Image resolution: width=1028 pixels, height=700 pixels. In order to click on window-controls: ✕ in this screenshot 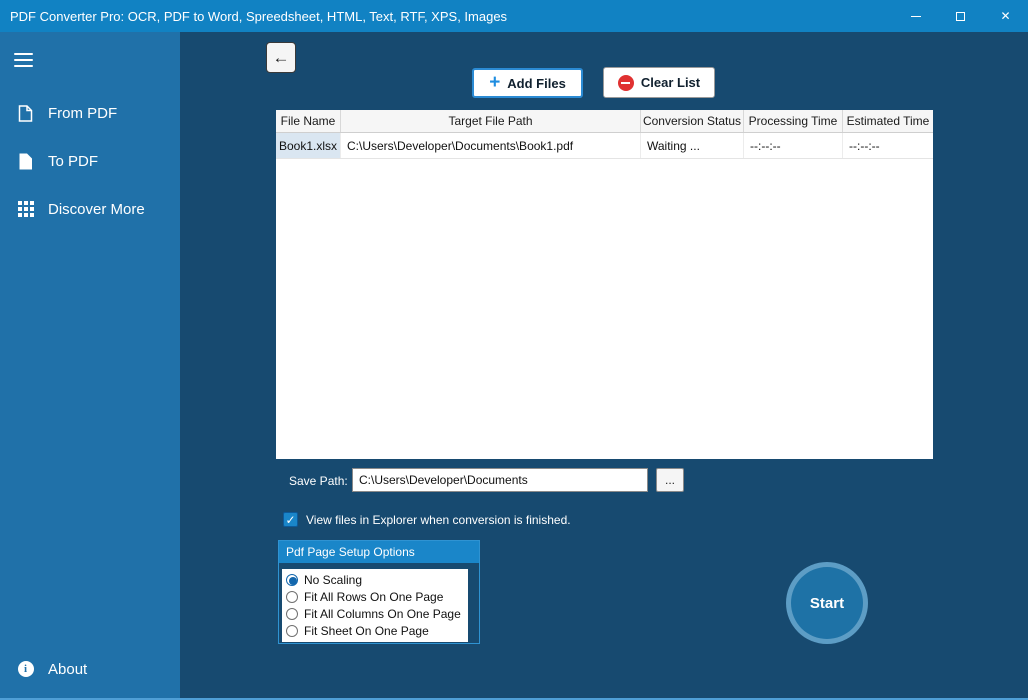, I will do `click(960, 16)`.